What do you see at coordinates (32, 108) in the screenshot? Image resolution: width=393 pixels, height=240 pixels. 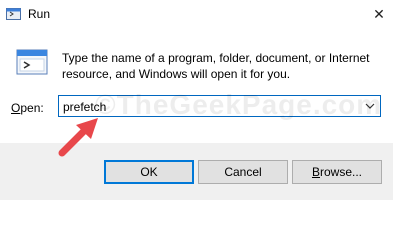 I see `open-label-text: pen:` at bounding box center [32, 108].